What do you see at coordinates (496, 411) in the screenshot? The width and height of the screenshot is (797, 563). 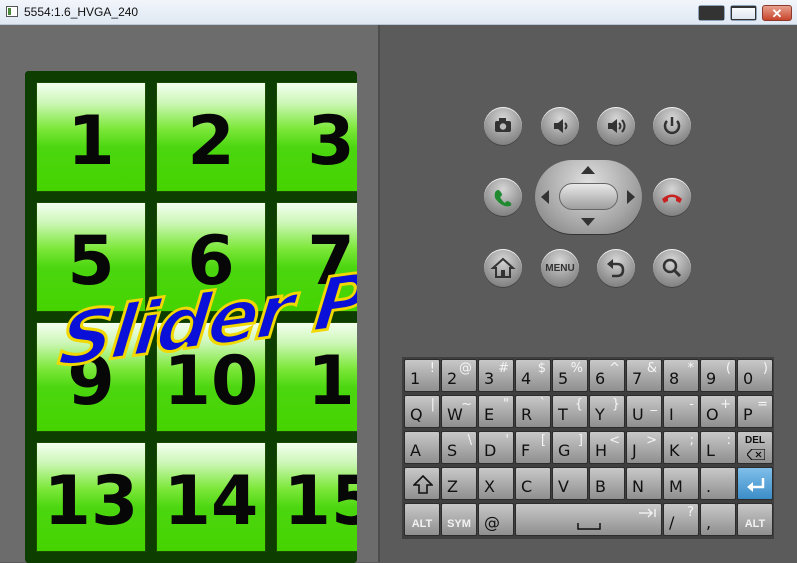 I see `key-e: E "` at bounding box center [496, 411].